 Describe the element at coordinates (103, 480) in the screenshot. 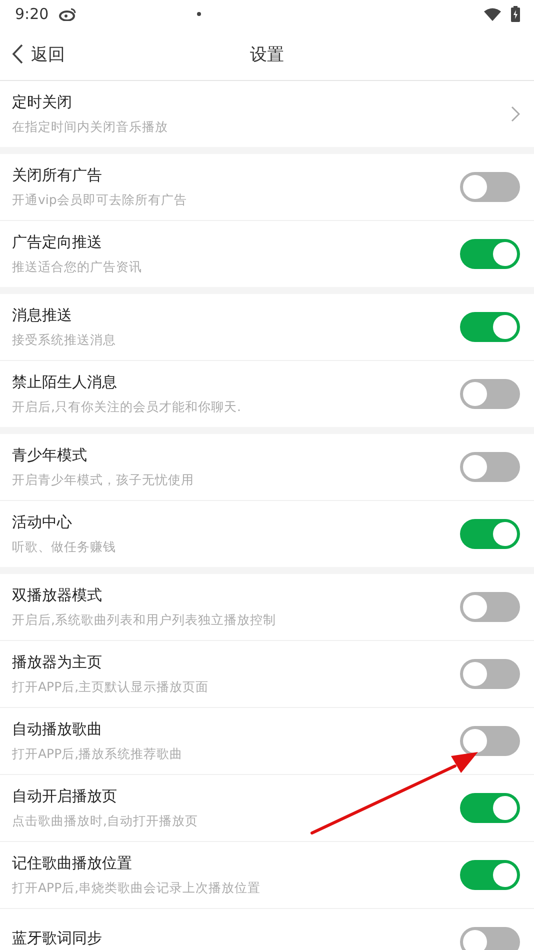

I see `setting-description: 开启青少年模式，孩子无忧使用` at that location.